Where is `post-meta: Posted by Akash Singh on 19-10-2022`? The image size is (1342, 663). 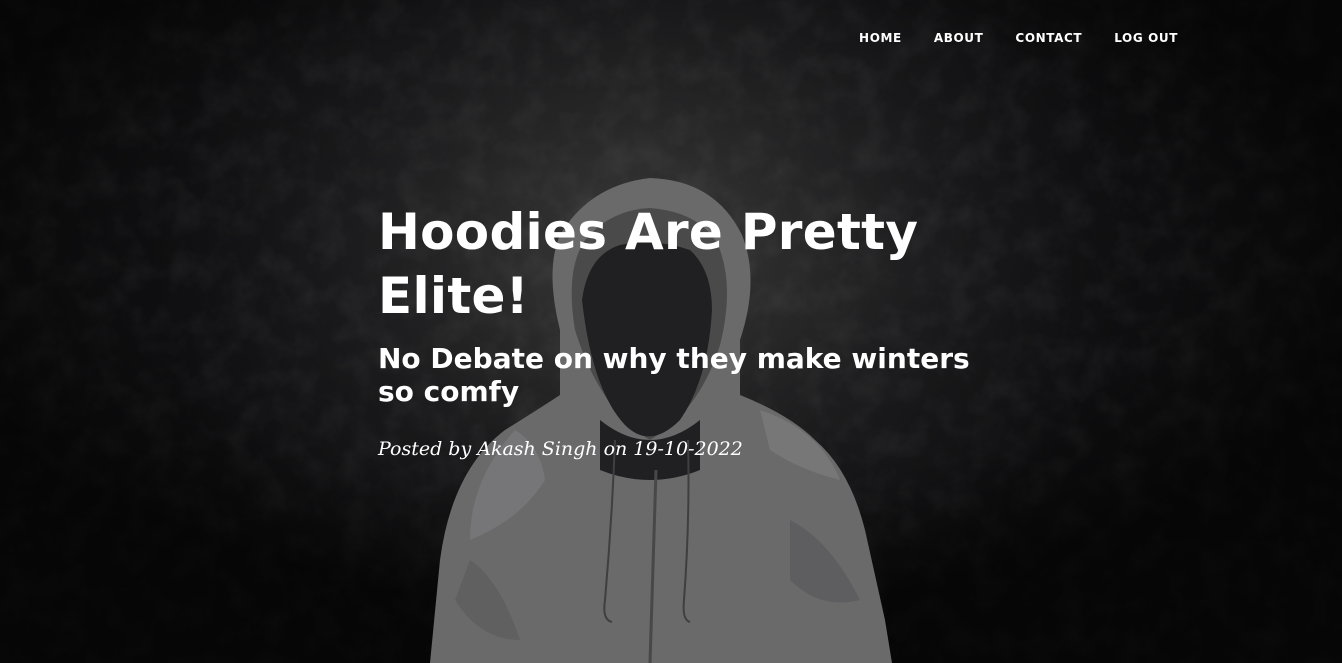 post-meta: Posted by Akash Singh on 19-10-2022 is located at coordinates (560, 449).